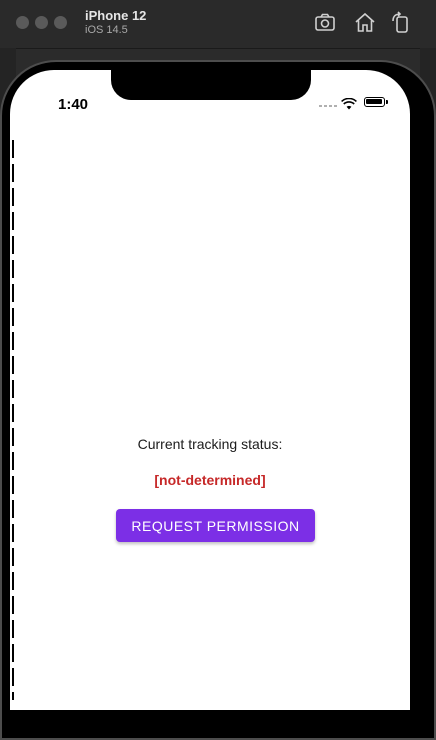  I want to click on signal-dots, so click(328, 106).